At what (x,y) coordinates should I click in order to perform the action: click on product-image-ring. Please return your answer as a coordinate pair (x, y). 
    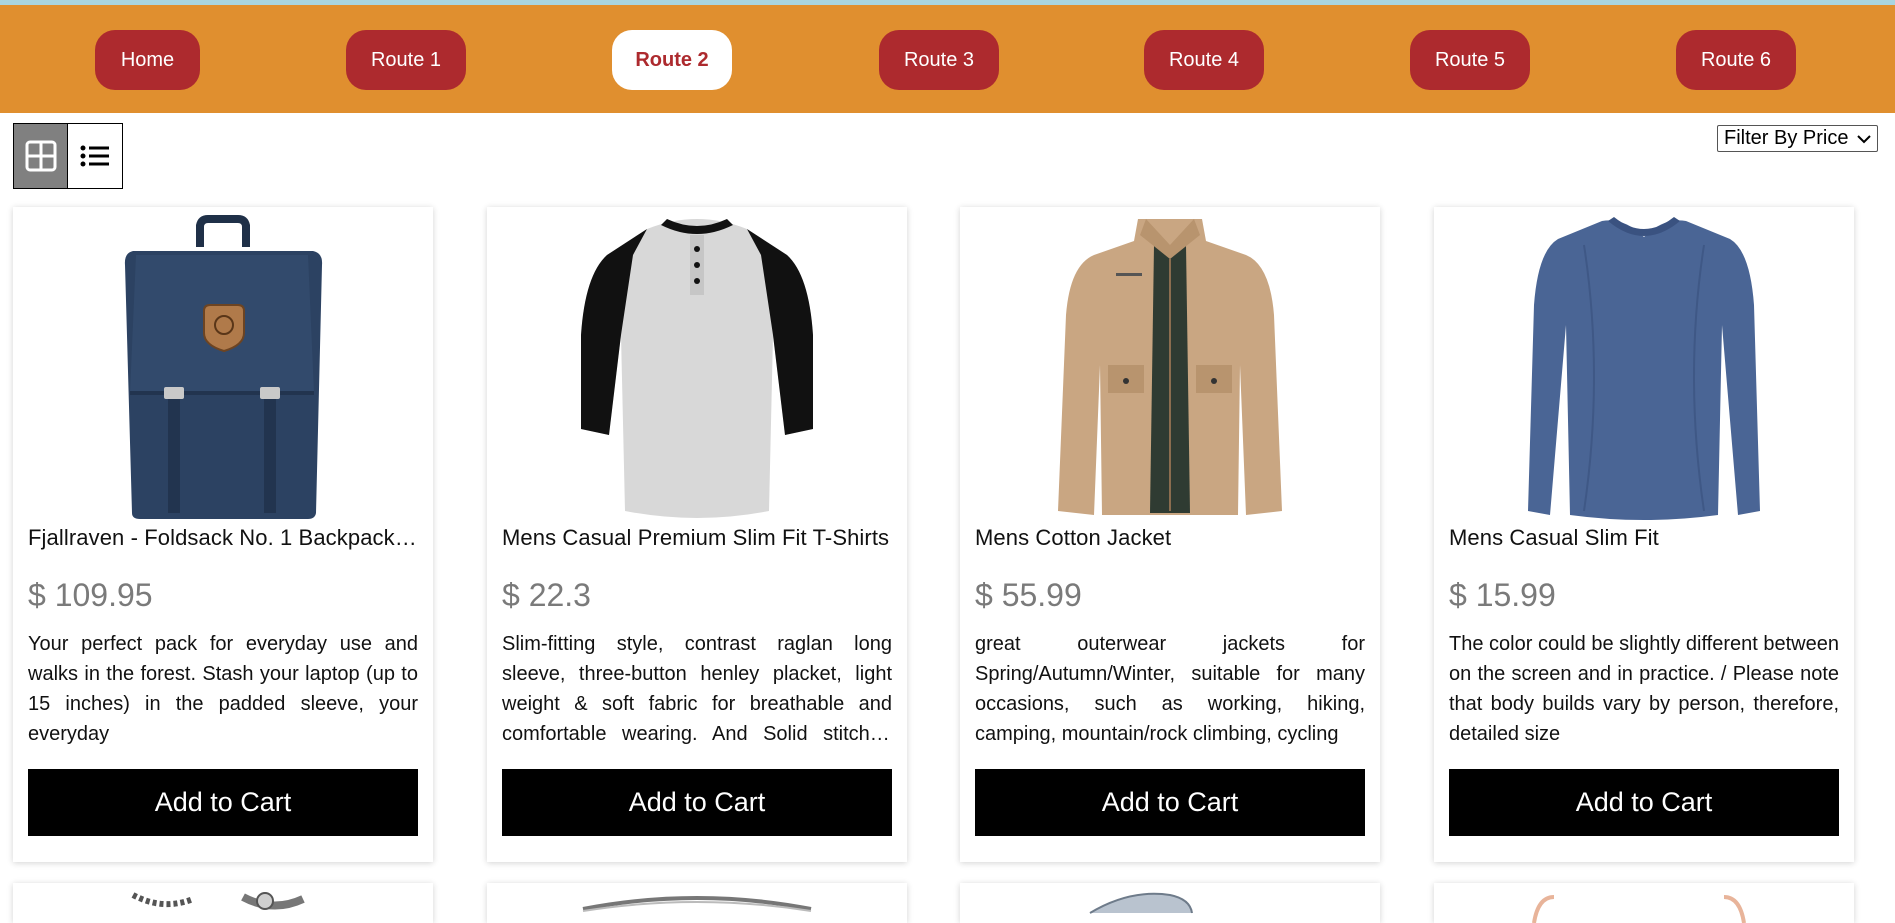
    Looking at the image, I should click on (697, 904).